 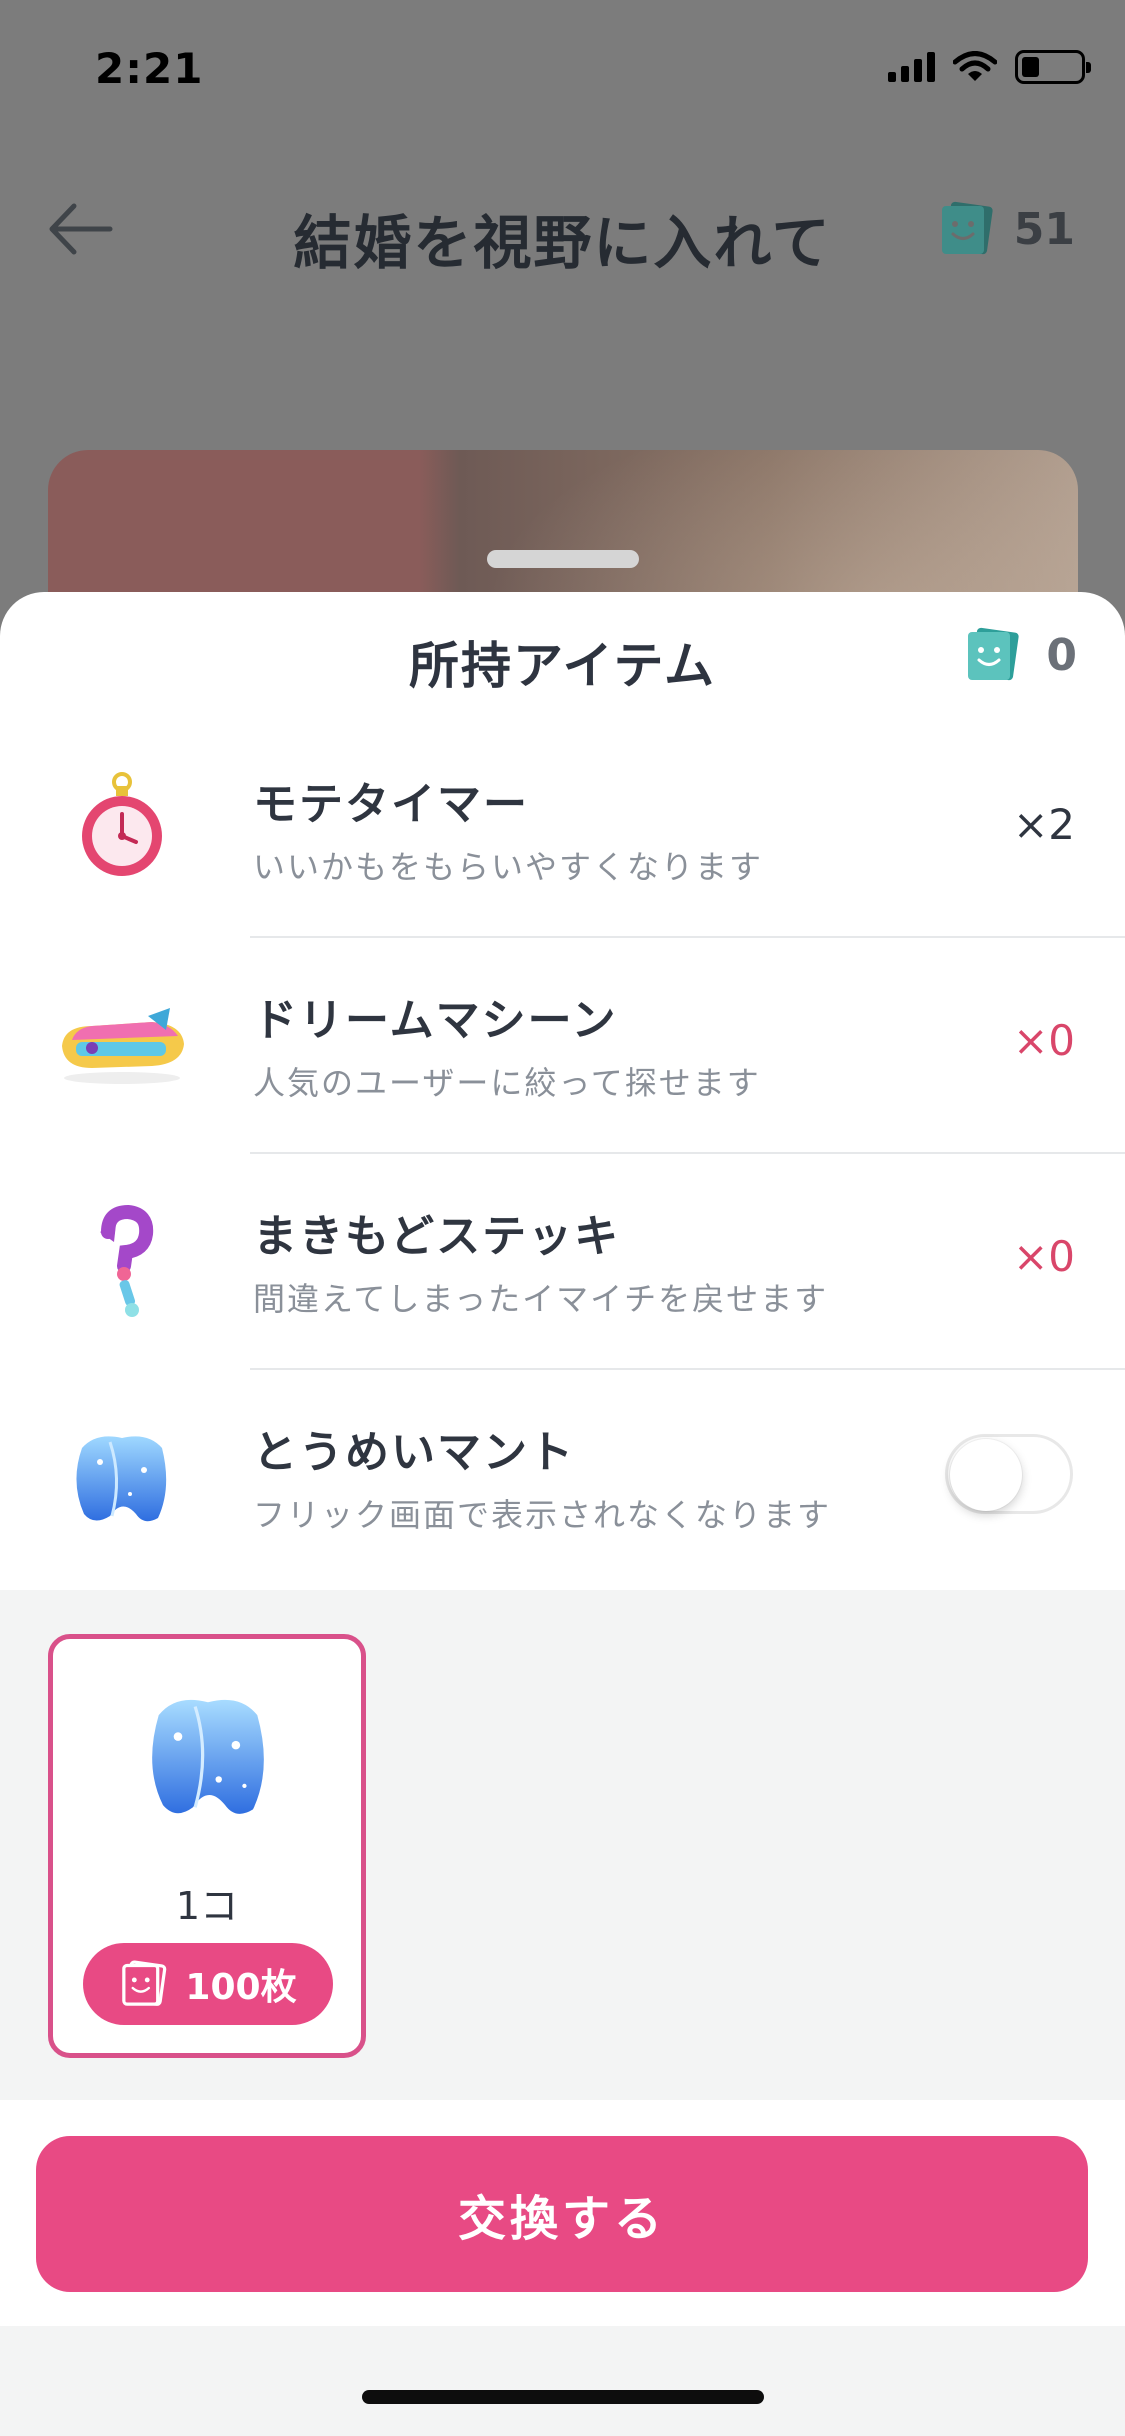 What do you see at coordinates (127, 1260) in the screenshot?
I see `rewind-stick-icon` at bounding box center [127, 1260].